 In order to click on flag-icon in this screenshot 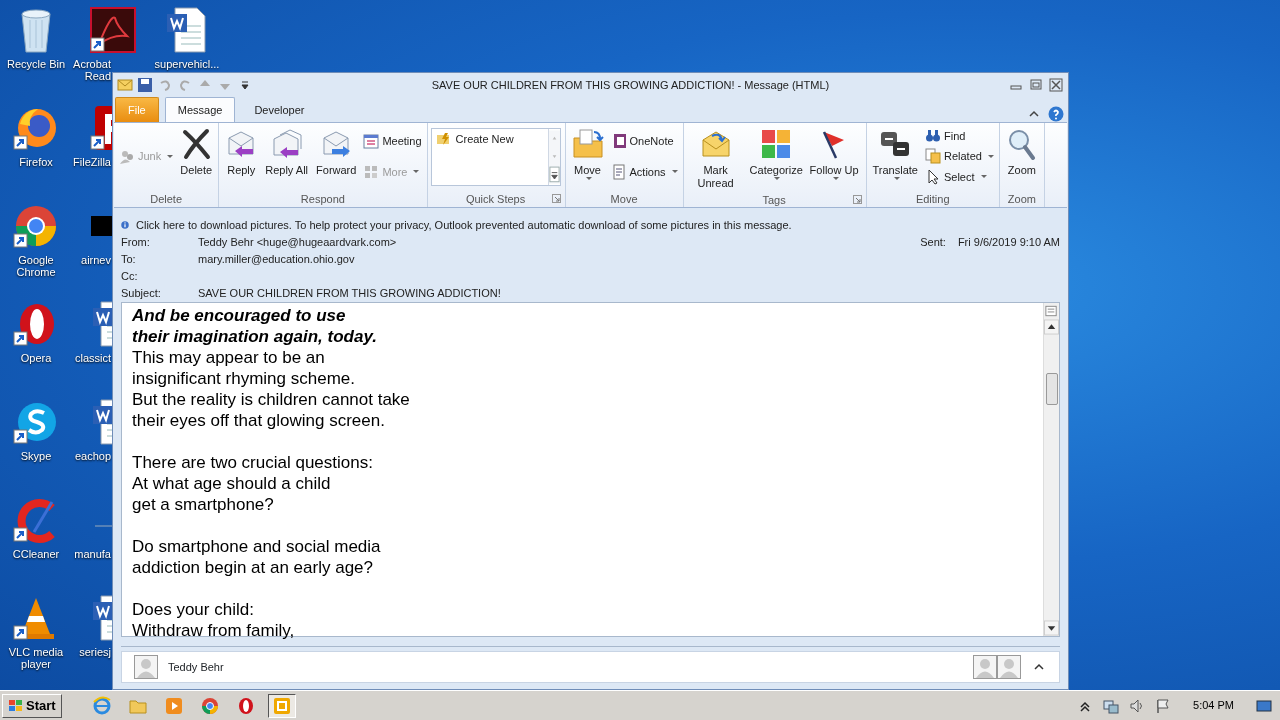, I will do `click(1163, 705)`.